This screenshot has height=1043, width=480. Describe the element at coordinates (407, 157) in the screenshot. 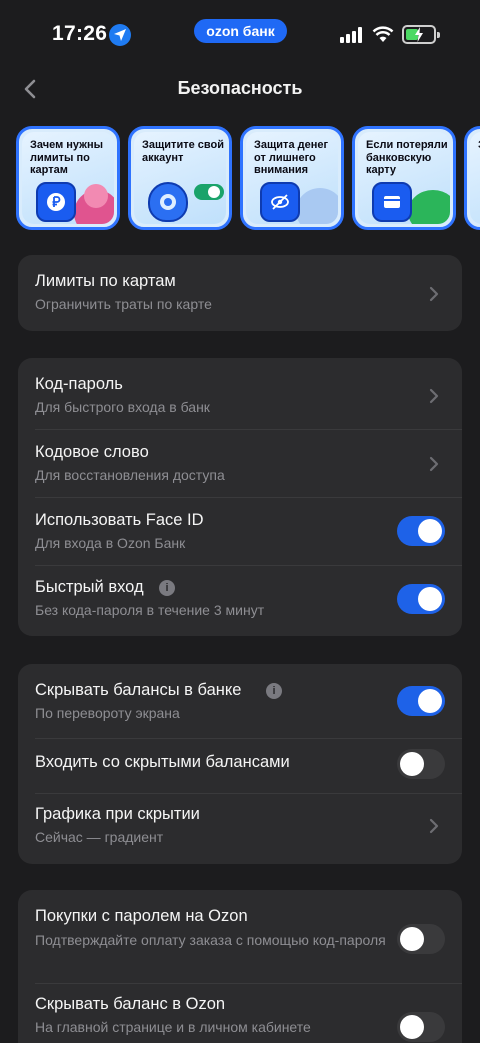

I see `story-text: Если потеряли банковскую карту` at that location.